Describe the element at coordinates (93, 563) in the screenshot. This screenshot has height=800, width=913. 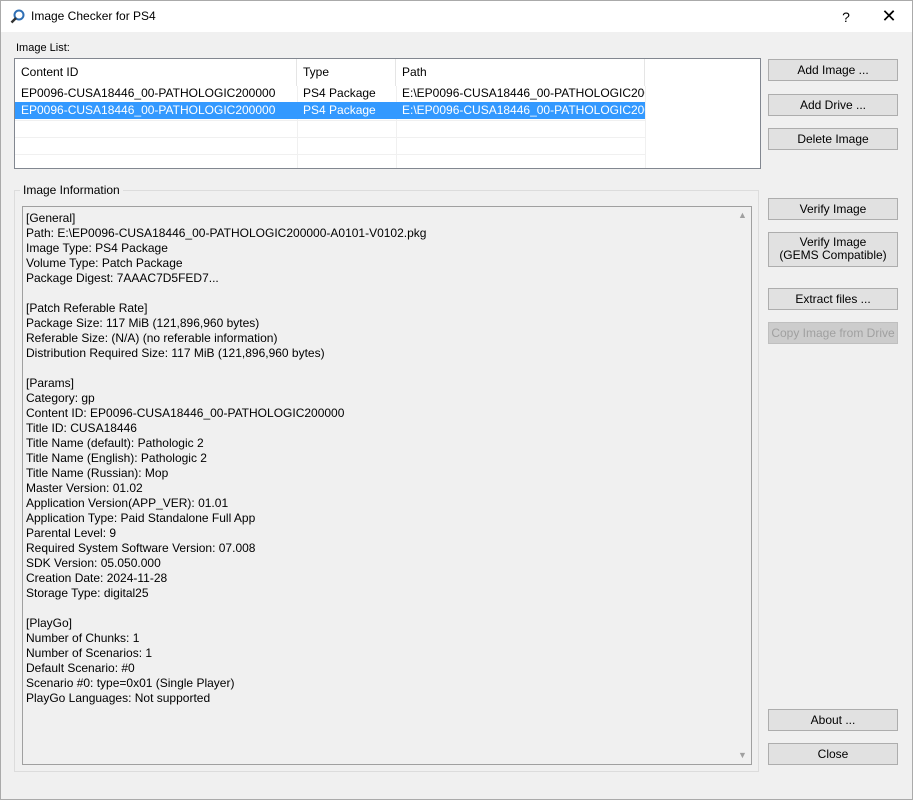
I see `info-line: SDK Version: 05.050.000` at that location.